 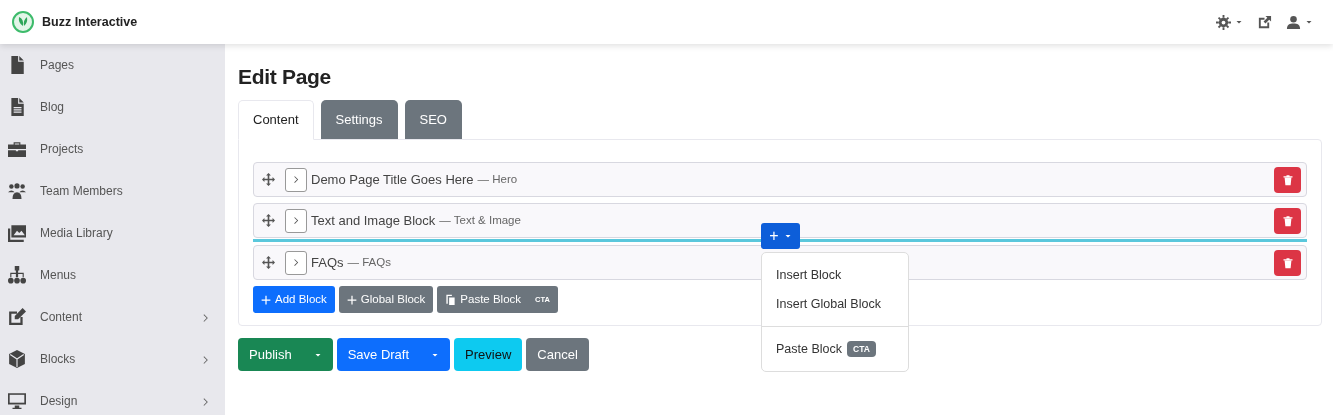 What do you see at coordinates (23, 22) in the screenshot?
I see `logo` at bounding box center [23, 22].